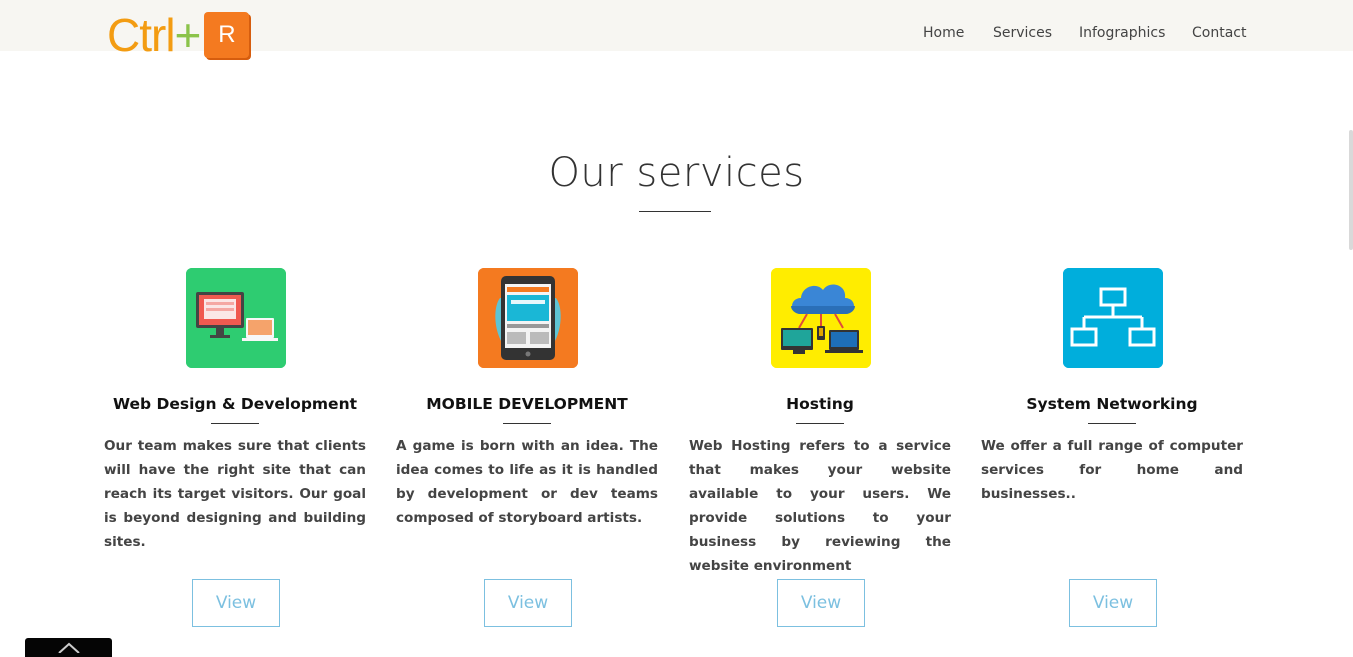  Describe the element at coordinates (1219, 33) in the screenshot. I see `nav-contact-link: Contact` at that location.